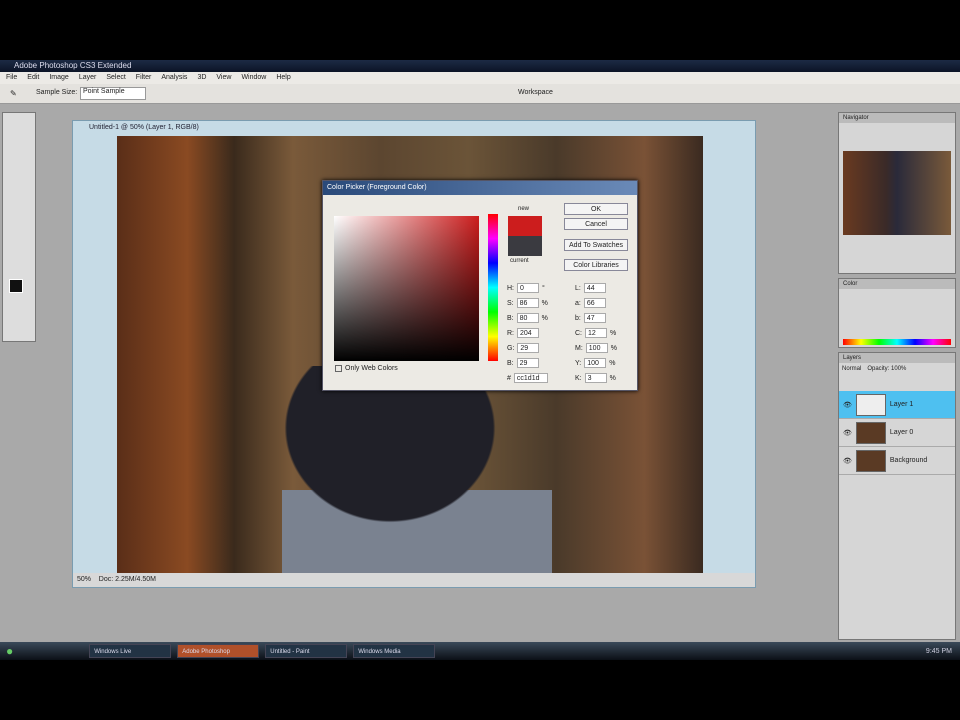 This screenshot has height=720, width=960. Describe the element at coordinates (9, 651) in the screenshot. I see `start-button: ●` at that location.